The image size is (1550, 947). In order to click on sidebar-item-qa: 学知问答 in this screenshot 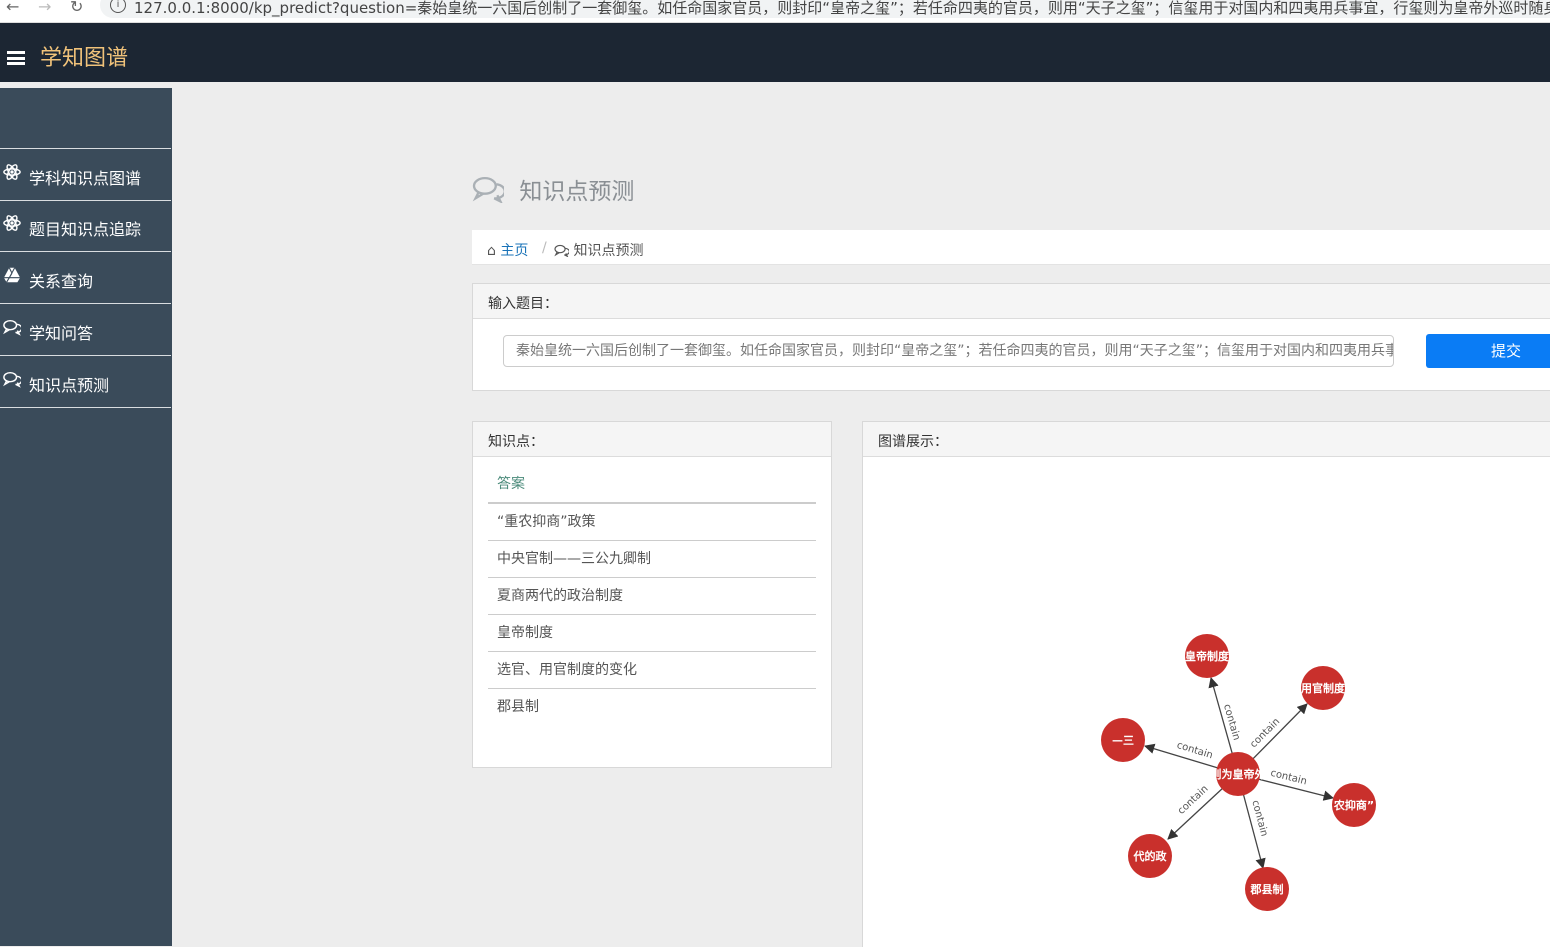, I will do `click(85, 330)`.